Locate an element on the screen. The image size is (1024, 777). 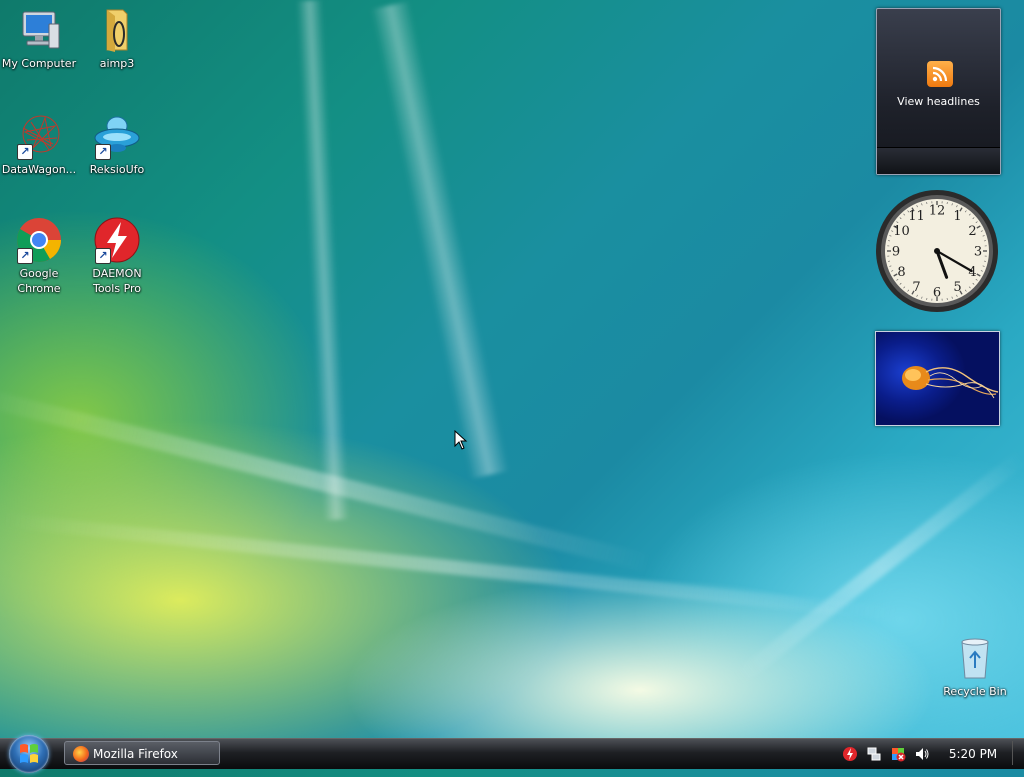
chrome-icon: ↗ is located at coordinates (39, 240).